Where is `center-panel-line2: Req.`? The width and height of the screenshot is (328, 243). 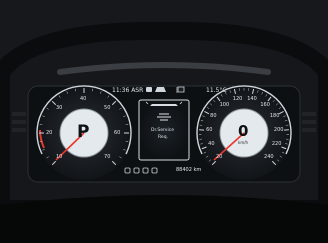 center-panel-line2: Req. is located at coordinates (163, 137).